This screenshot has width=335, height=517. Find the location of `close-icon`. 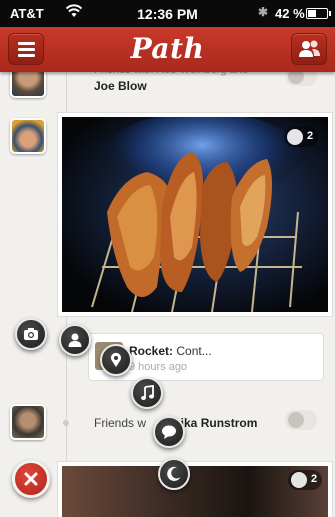

close-icon is located at coordinates (31, 479).